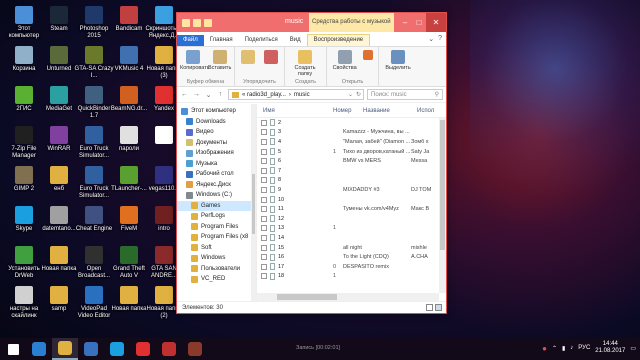 The image size is (640, 360). I want to click on desktop-icon: настры на скайлинк, so click(24, 303).